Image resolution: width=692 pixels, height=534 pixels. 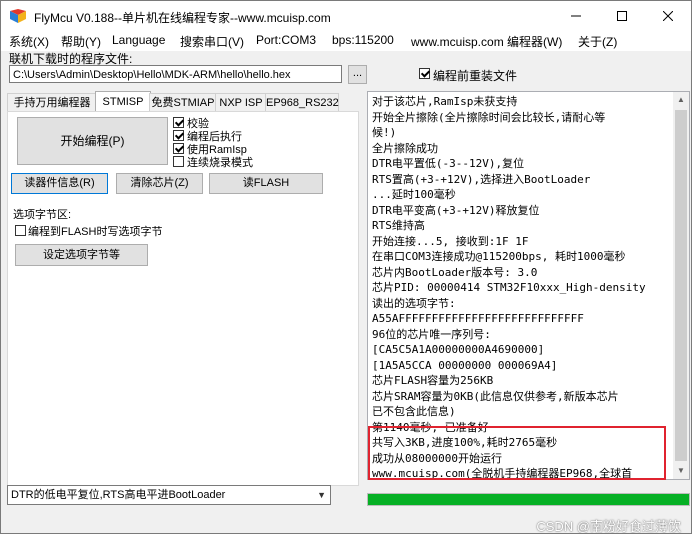 What do you see at coordinates (81, 41) in the screenshot?
I see `menu-help: 帮助(Y)` at bounding box center [81, 41].